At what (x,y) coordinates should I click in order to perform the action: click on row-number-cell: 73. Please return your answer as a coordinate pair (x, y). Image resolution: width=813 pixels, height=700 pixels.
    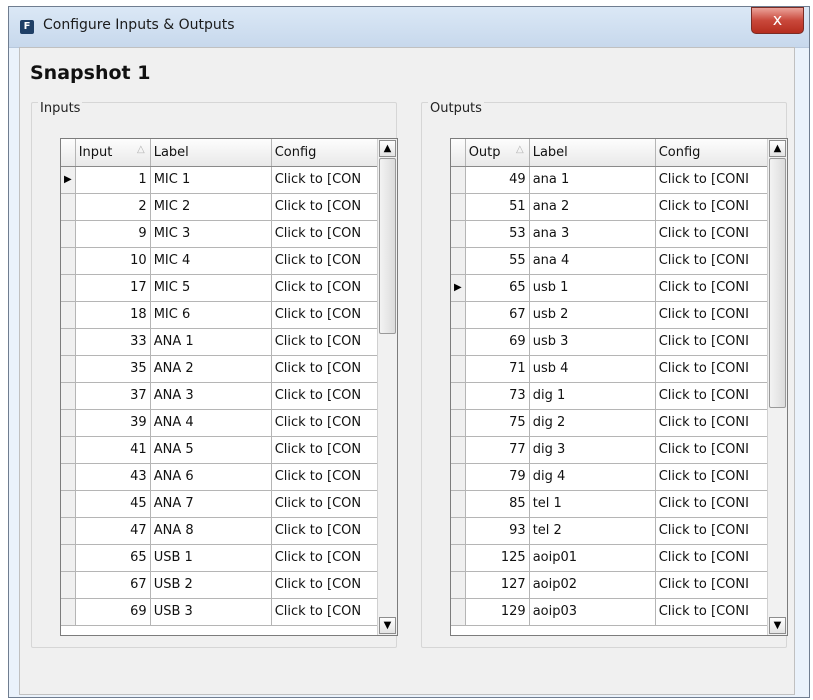
    Looking at the image, I should click on (497, 396).